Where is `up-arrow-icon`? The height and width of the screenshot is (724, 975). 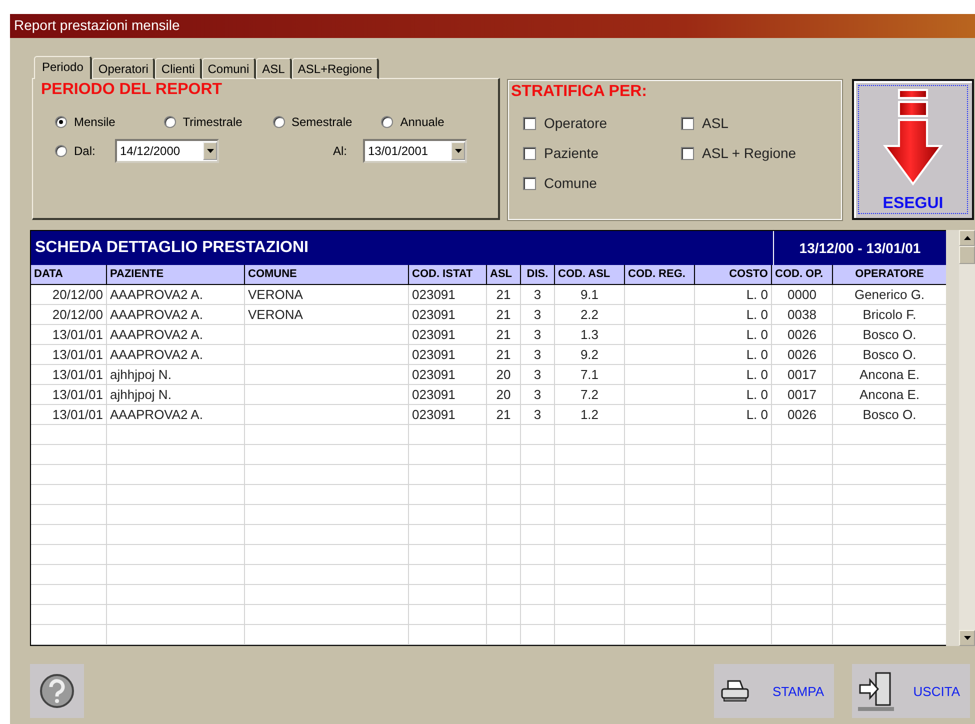 up-arrow-icon is located at coordinates (967, 238).